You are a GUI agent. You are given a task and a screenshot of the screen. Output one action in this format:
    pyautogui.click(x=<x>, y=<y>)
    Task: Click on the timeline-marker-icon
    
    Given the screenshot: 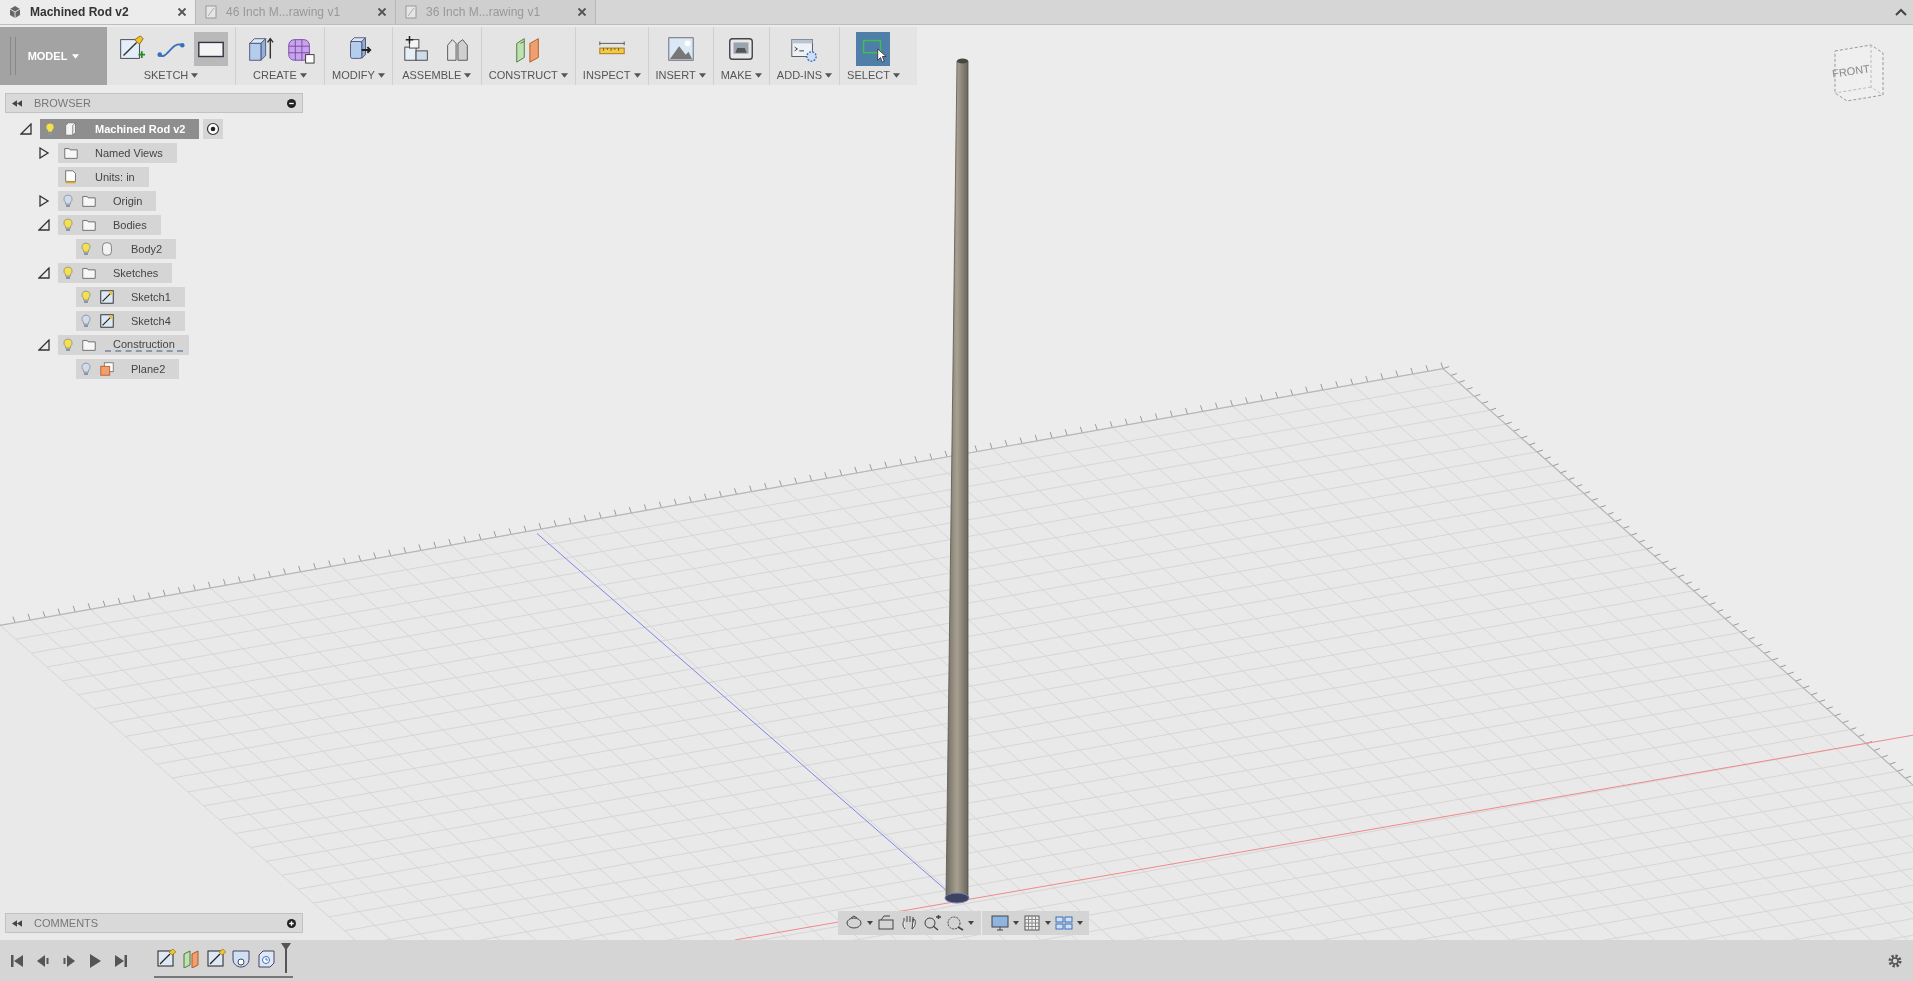 What is the action you would take?
    pyautogui.click(x=286, y=958)
    